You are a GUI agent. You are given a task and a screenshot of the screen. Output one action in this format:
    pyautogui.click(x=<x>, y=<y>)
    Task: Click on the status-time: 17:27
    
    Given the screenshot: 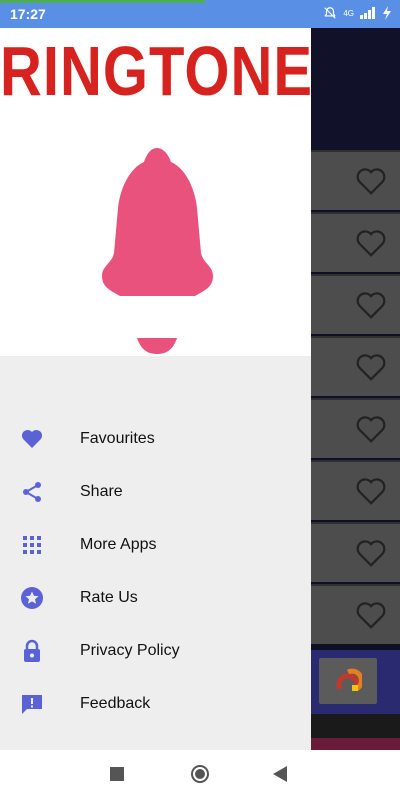 What is the action you would take?
    pyautogui.click(x=28, y=14)
    